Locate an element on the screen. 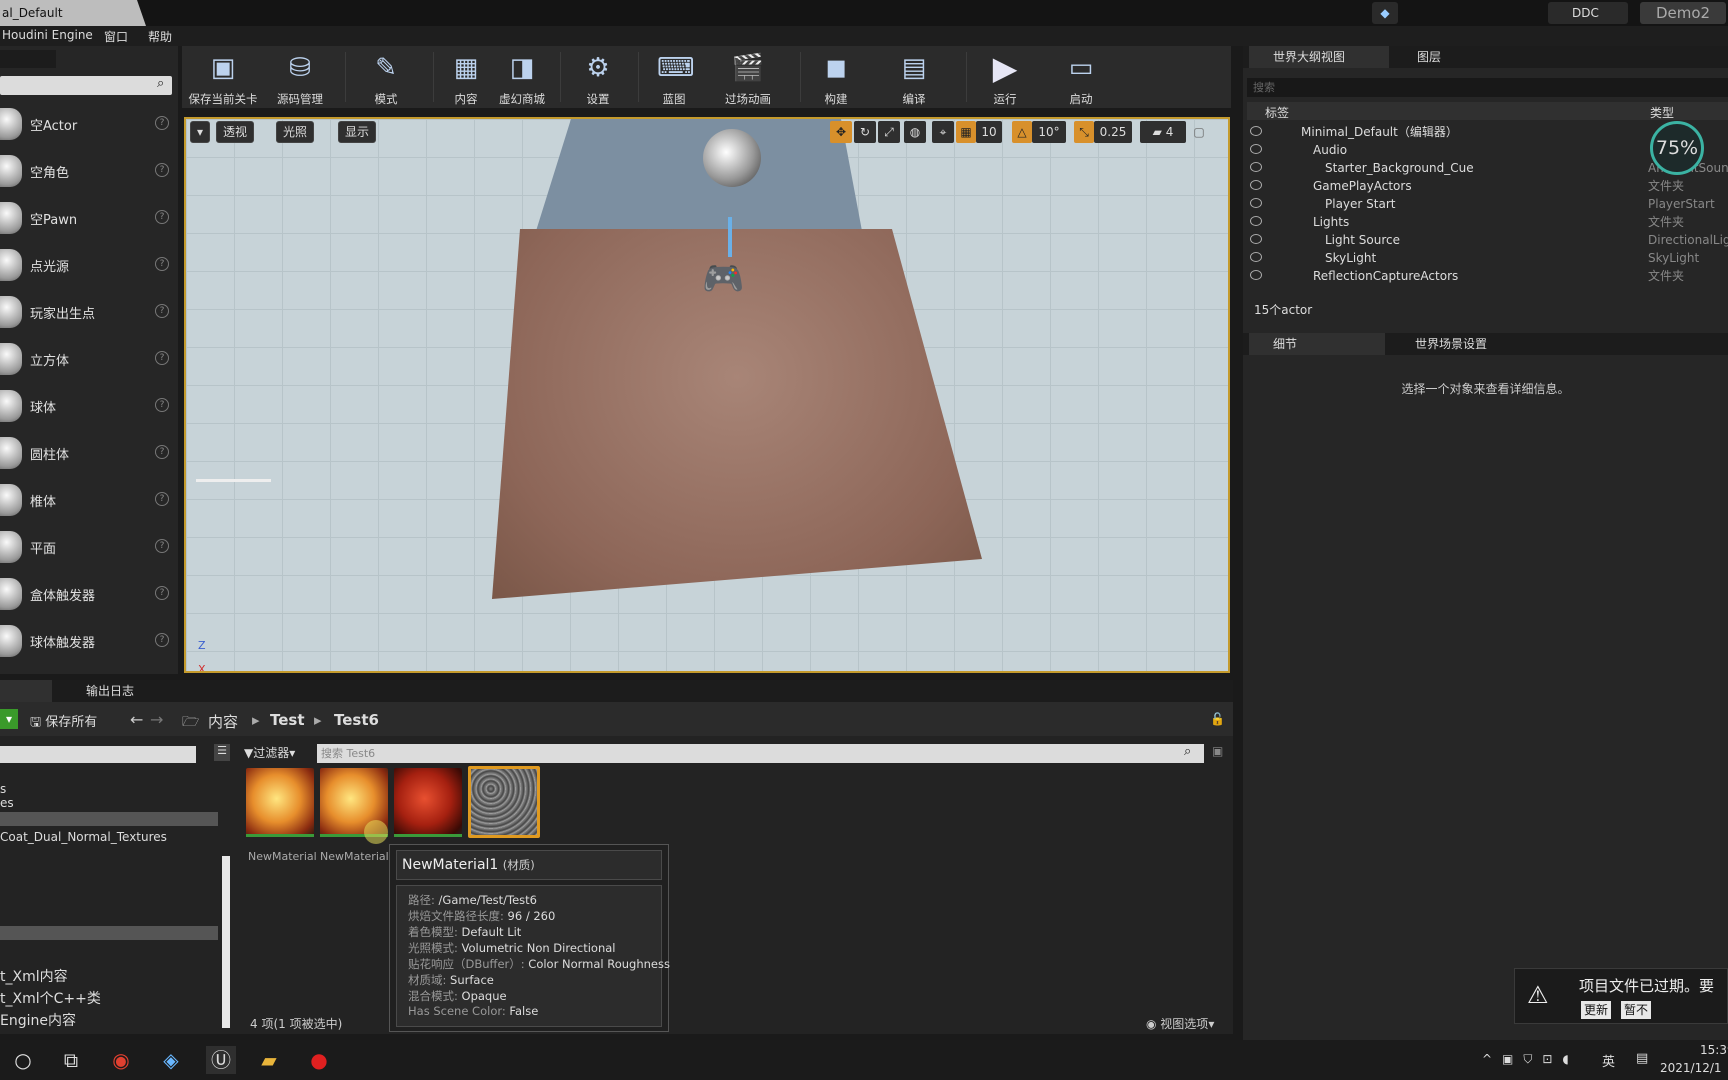 Image resolution: width=1728 pixels, height=1080 pixels. tree-scrollbar is located at coordinates (226, 942).